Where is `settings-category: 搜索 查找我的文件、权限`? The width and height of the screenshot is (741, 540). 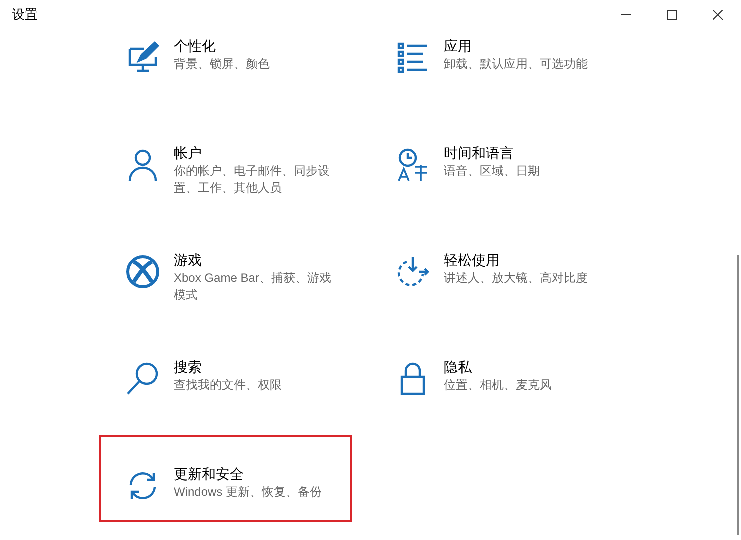 settings-category: 搜索 查找我的文件、权限 is located at coordinates (225, 371).